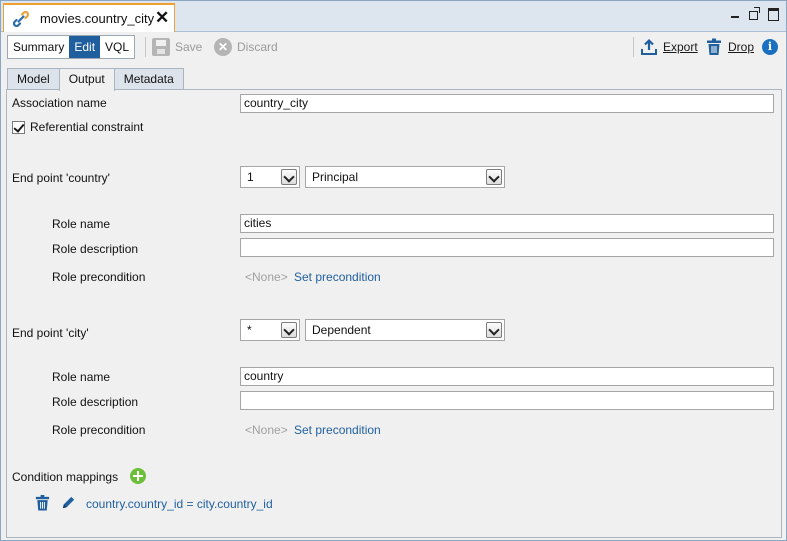  What do you see at coordinates (270, 330) in the screenshot?
I see `endpoint-city-multiplicity-select: *` at bounding box center [270, 330].